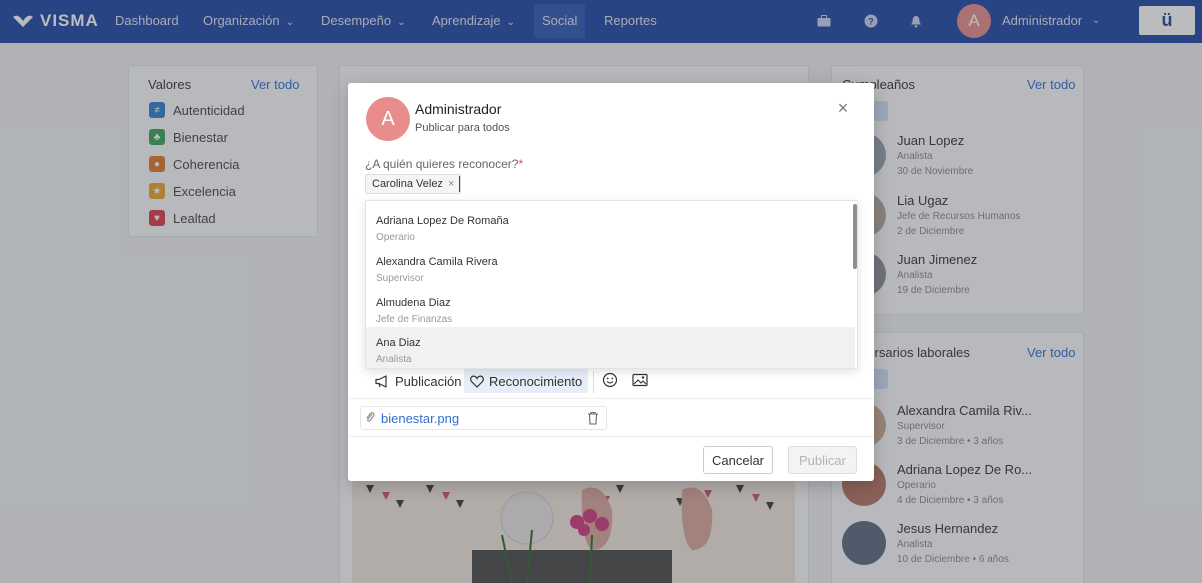 The width and height of the screenshot is (1202, 583). Describe the element at coordinates (444, 164) in the screenshot. I see `recipient-question: ¿A quién quieres reconocer?*` at that location.